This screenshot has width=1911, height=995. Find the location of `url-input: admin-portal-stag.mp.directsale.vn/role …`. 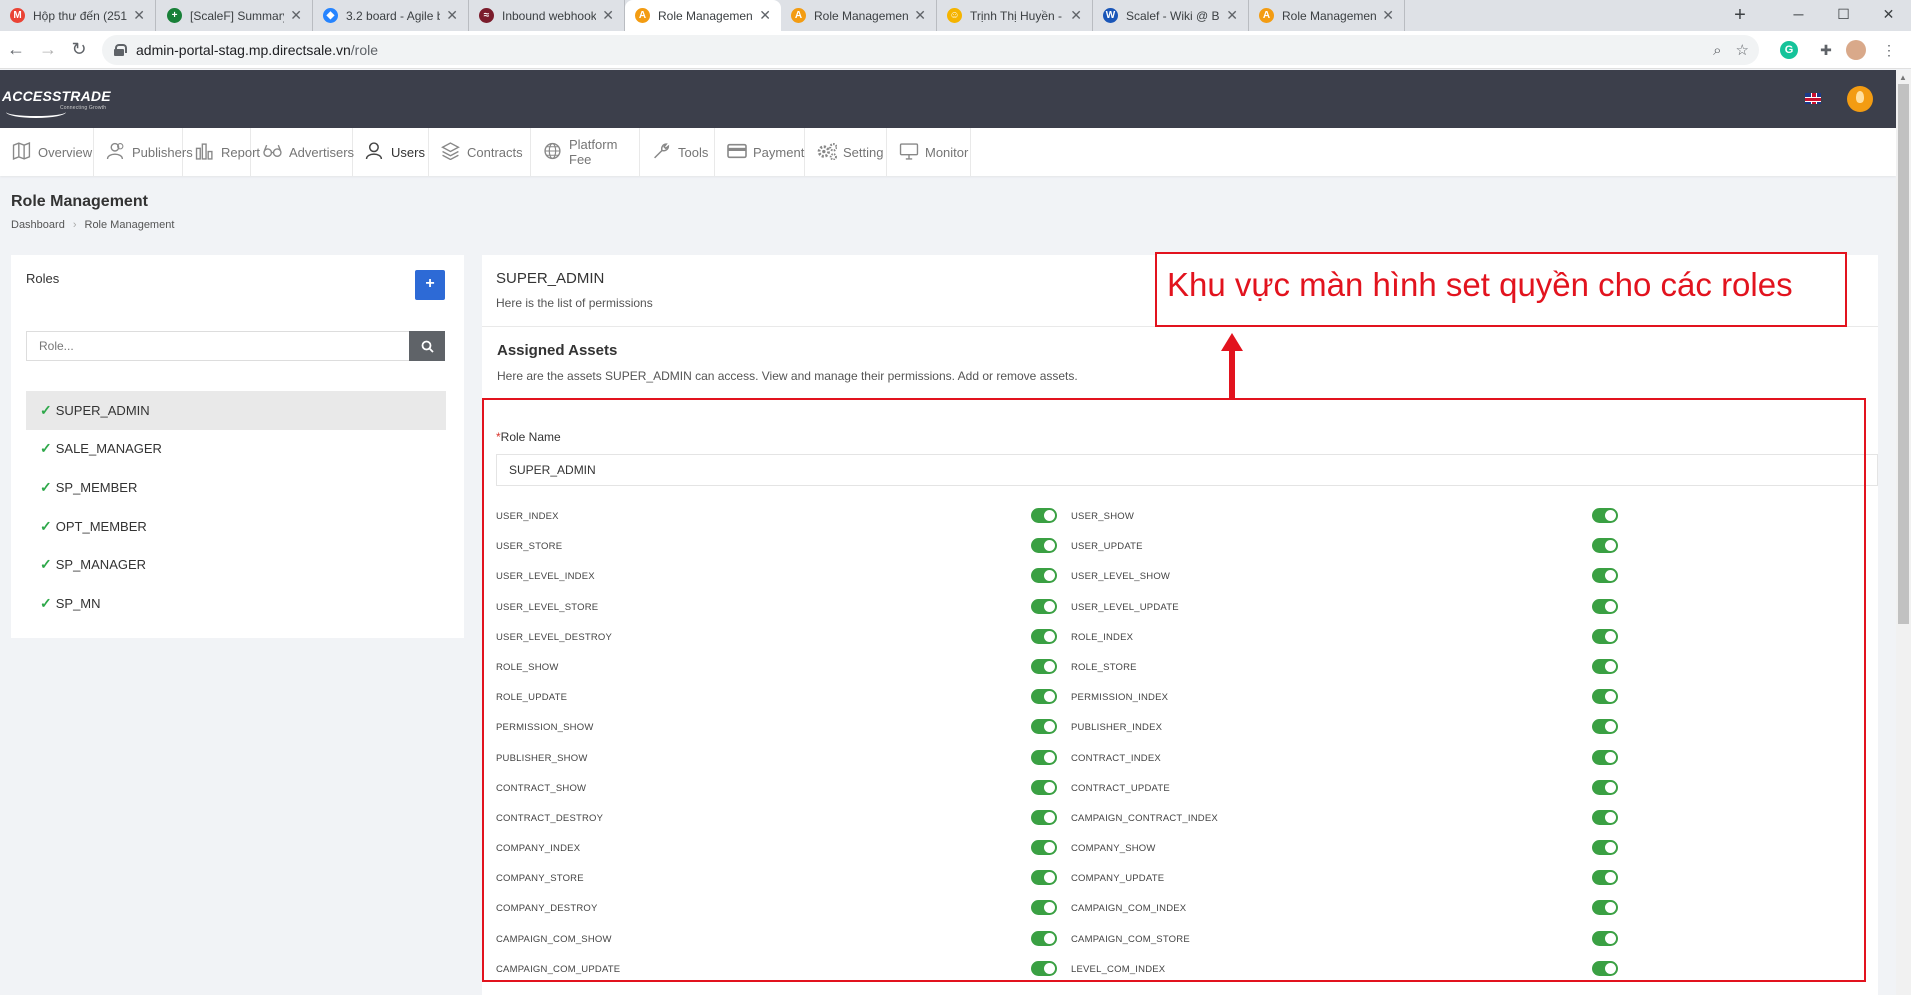

url-input: admin-portal-stag.mp.directsale.vn/role … is located at coordinates (930, 50).